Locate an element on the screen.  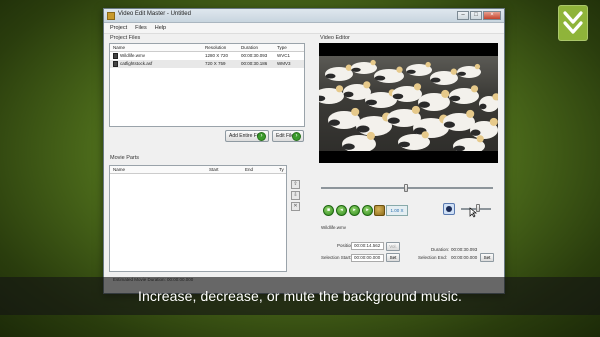
next-frame-button: ▸ is located at coordinates (367, 210).